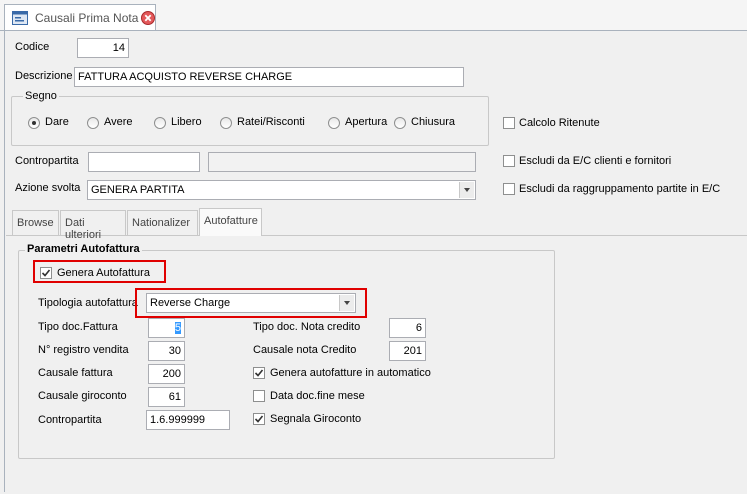  Describe the element at coordinates (103, 48) in the screenshot. I see `codice-field: 14` at that location.